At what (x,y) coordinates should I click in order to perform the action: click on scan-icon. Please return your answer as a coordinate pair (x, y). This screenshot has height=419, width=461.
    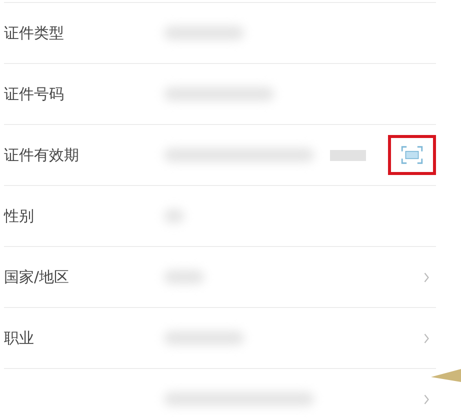
    Looking at the image, I should click on (412, 155).